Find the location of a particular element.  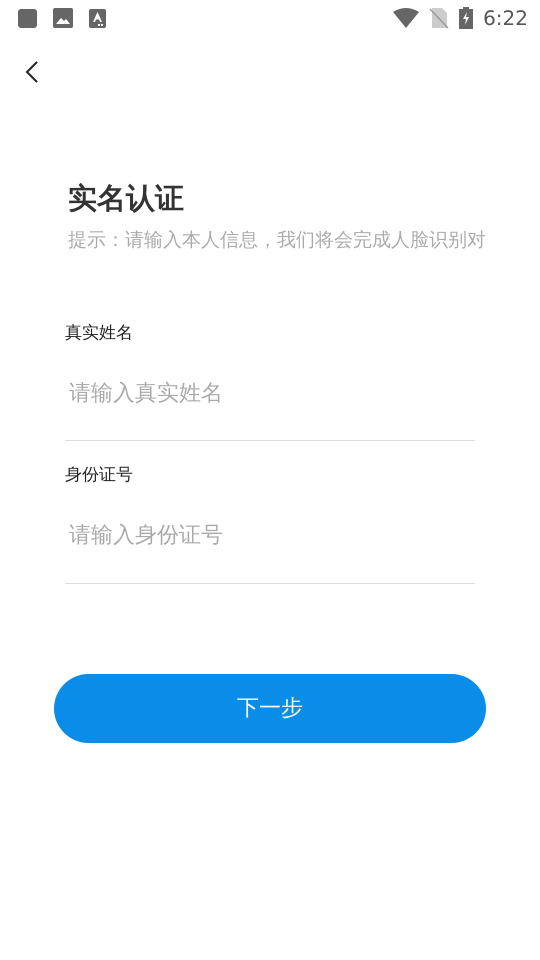

text-icon is located at coordinates (97, 18).